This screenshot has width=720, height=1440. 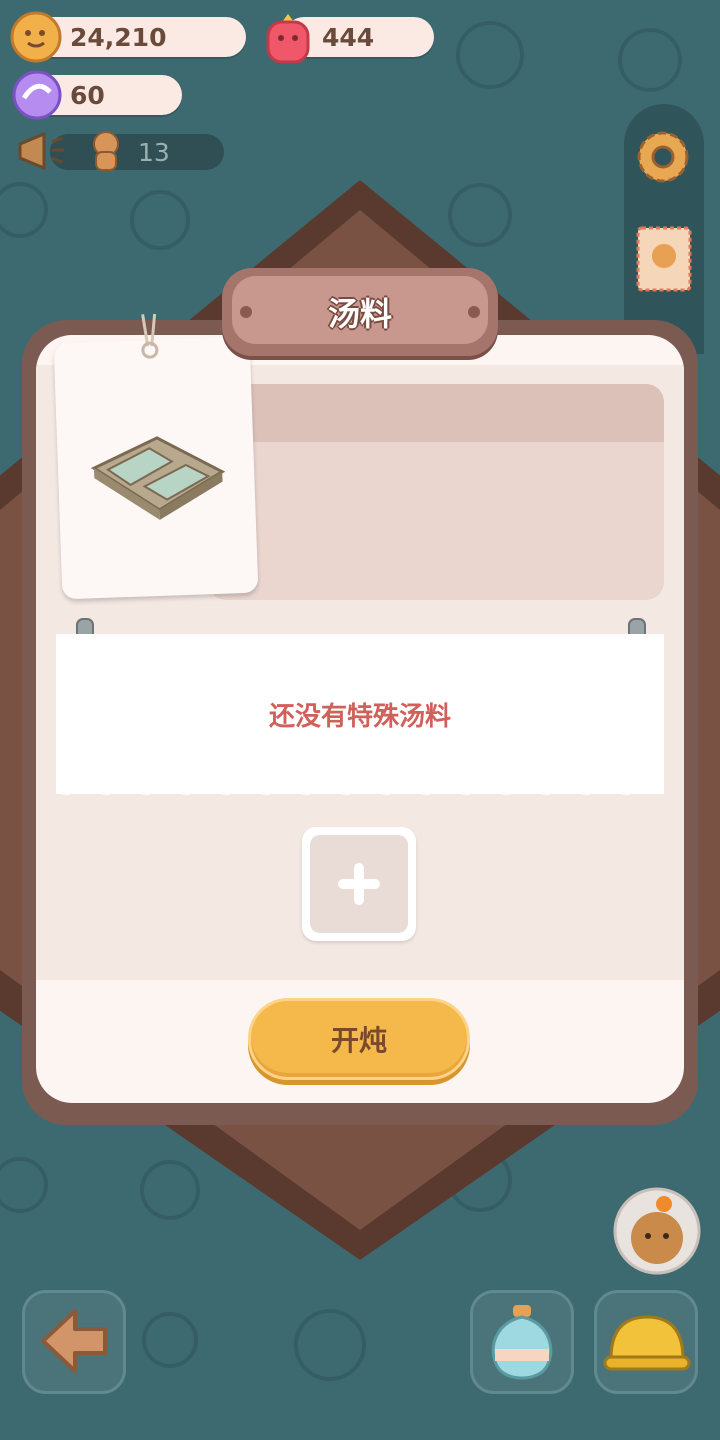 I want to click on stamp-icon, so click(x=664, y=259).